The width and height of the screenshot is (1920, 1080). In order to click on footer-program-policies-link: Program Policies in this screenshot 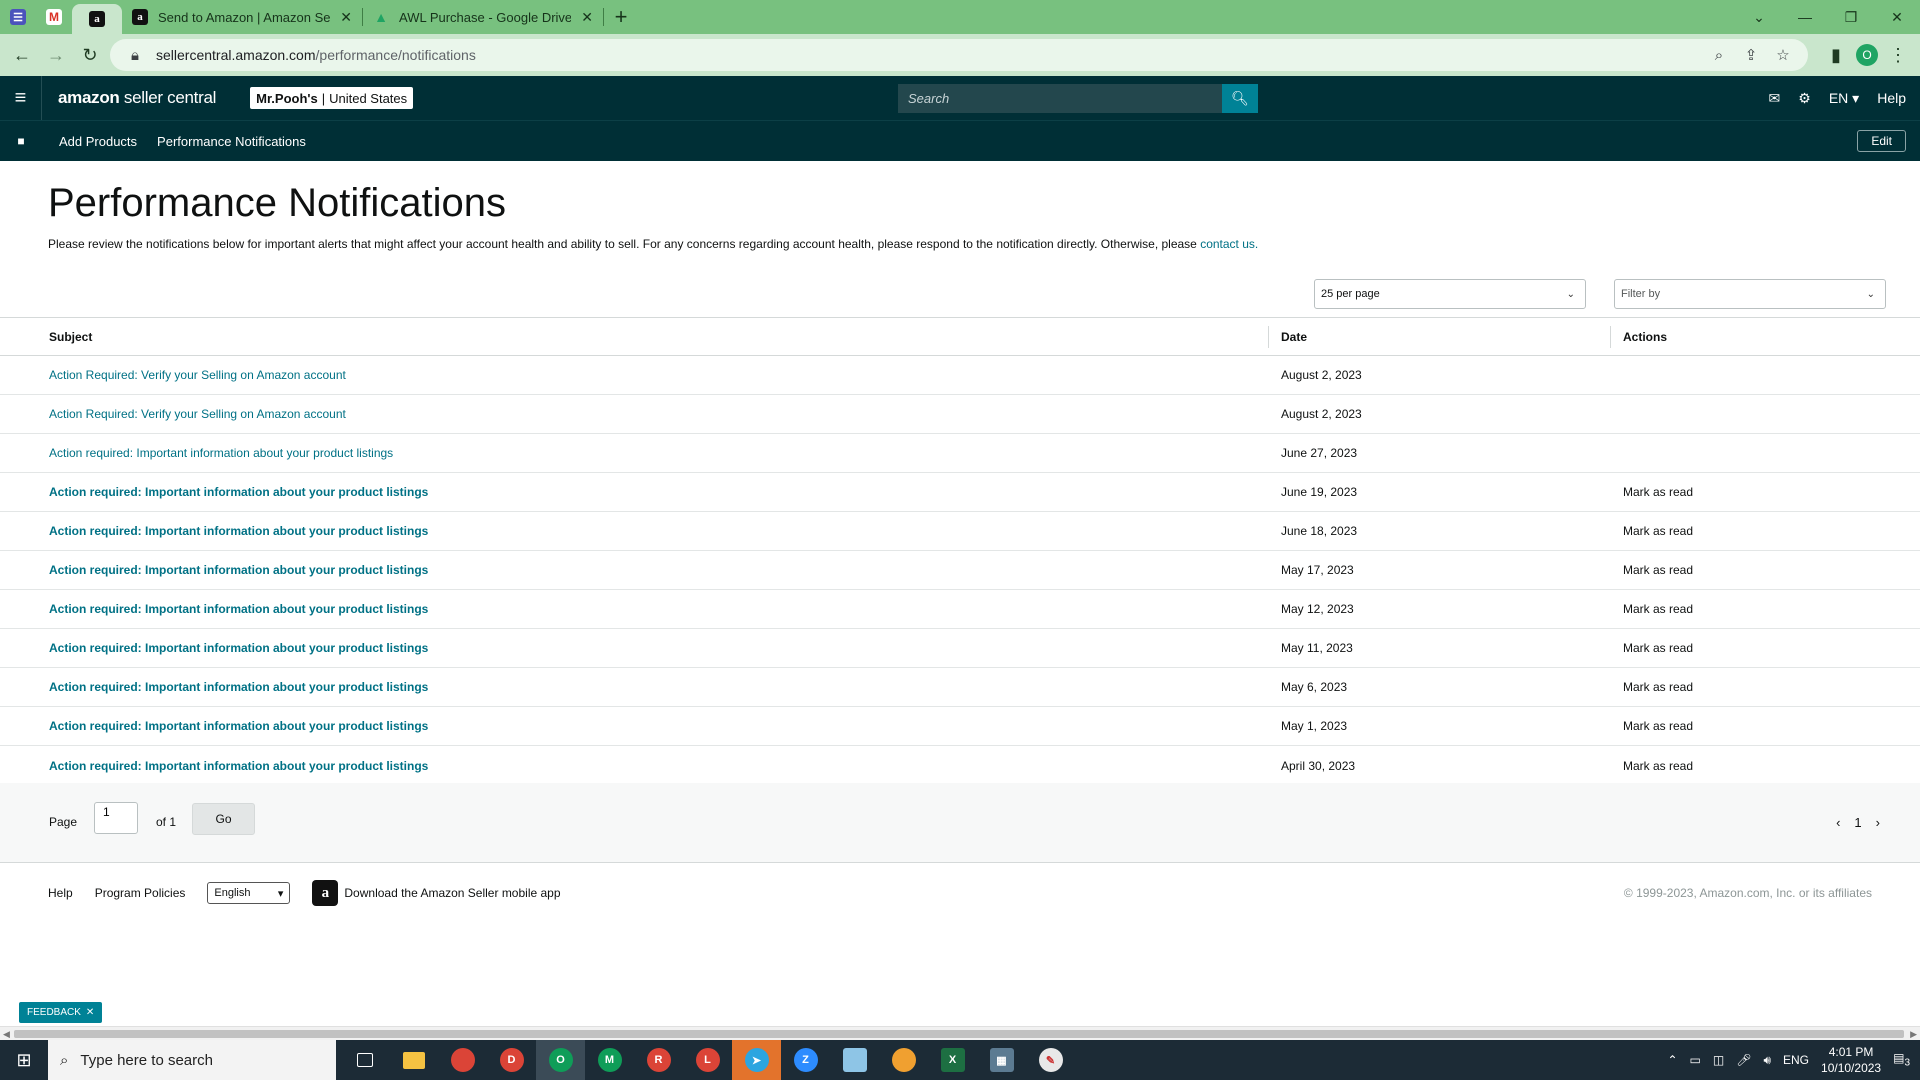, I will do `click(140, 893)`.